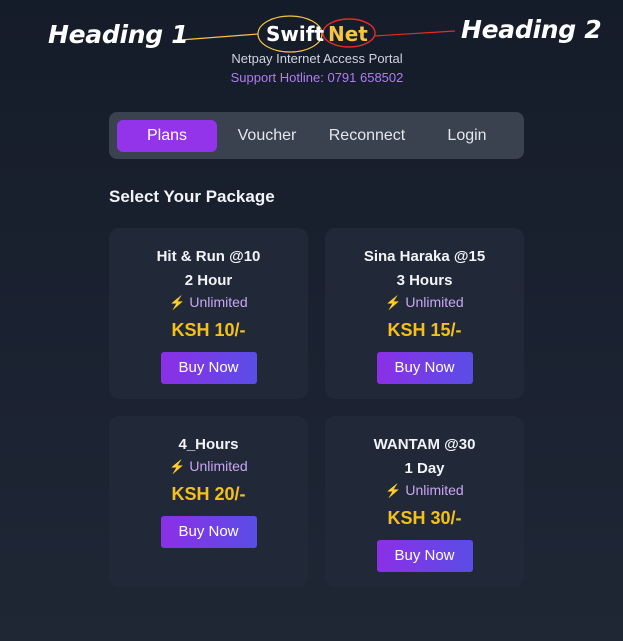  What do you see at coordinates (367, 136) in the screenshot?
I see `tab-reconnect: Reconnect` at bounding box center [367, 136].